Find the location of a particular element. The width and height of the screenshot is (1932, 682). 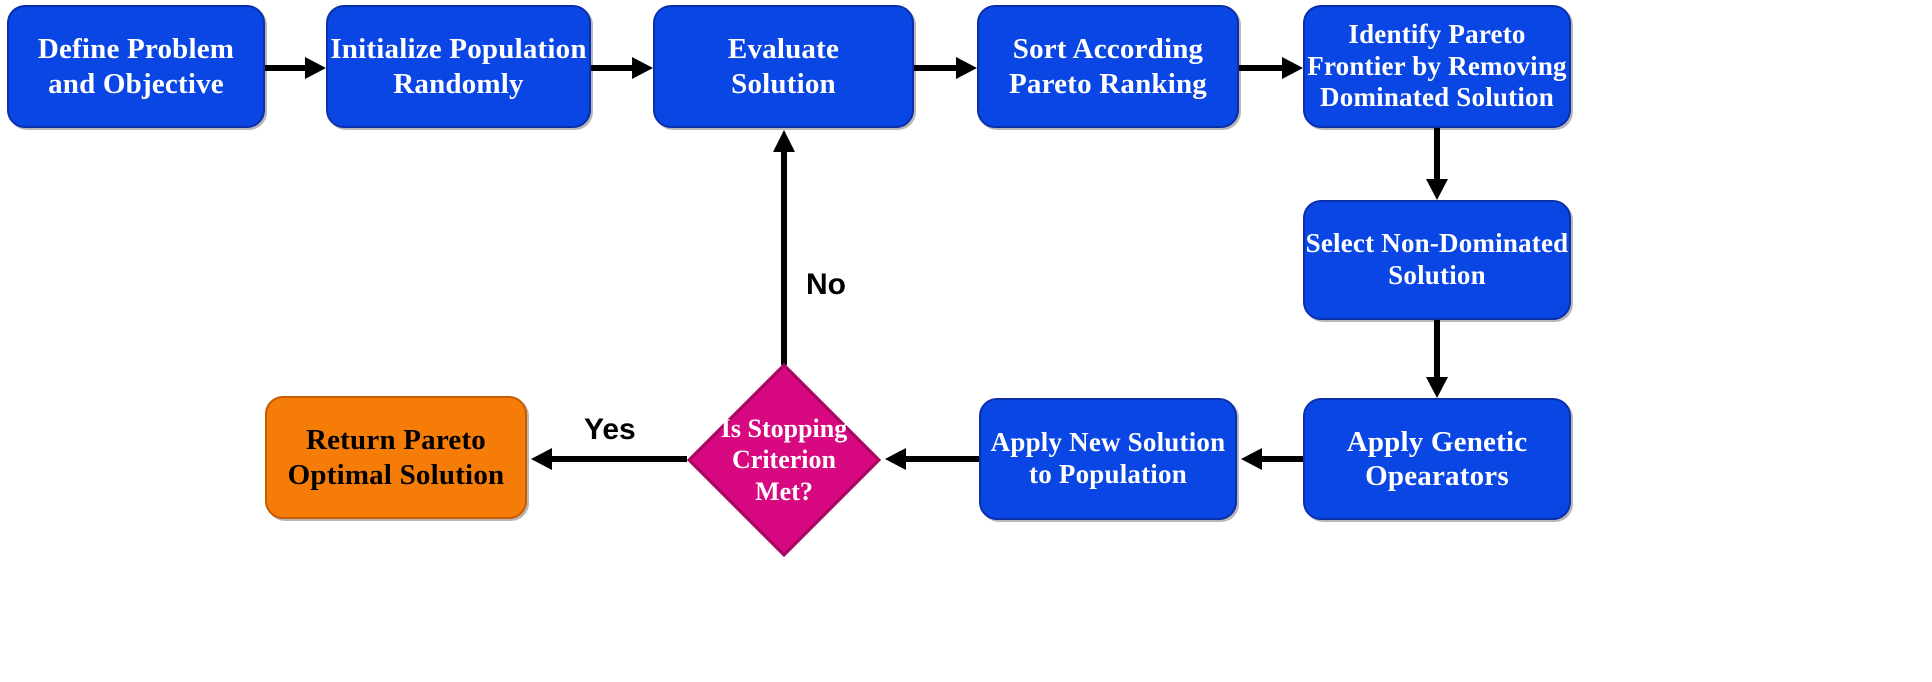

node-select-non-dominated: Select Non-Dominated Solution is located at coordinates (1437, 260).